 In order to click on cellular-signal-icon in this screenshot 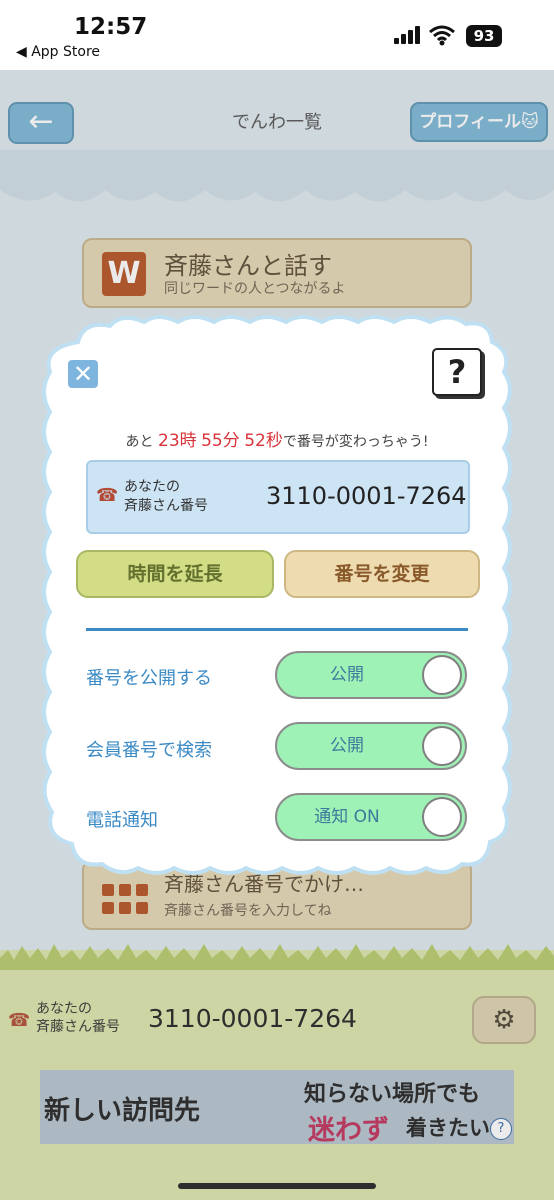, I will do `click(407, 35)`.